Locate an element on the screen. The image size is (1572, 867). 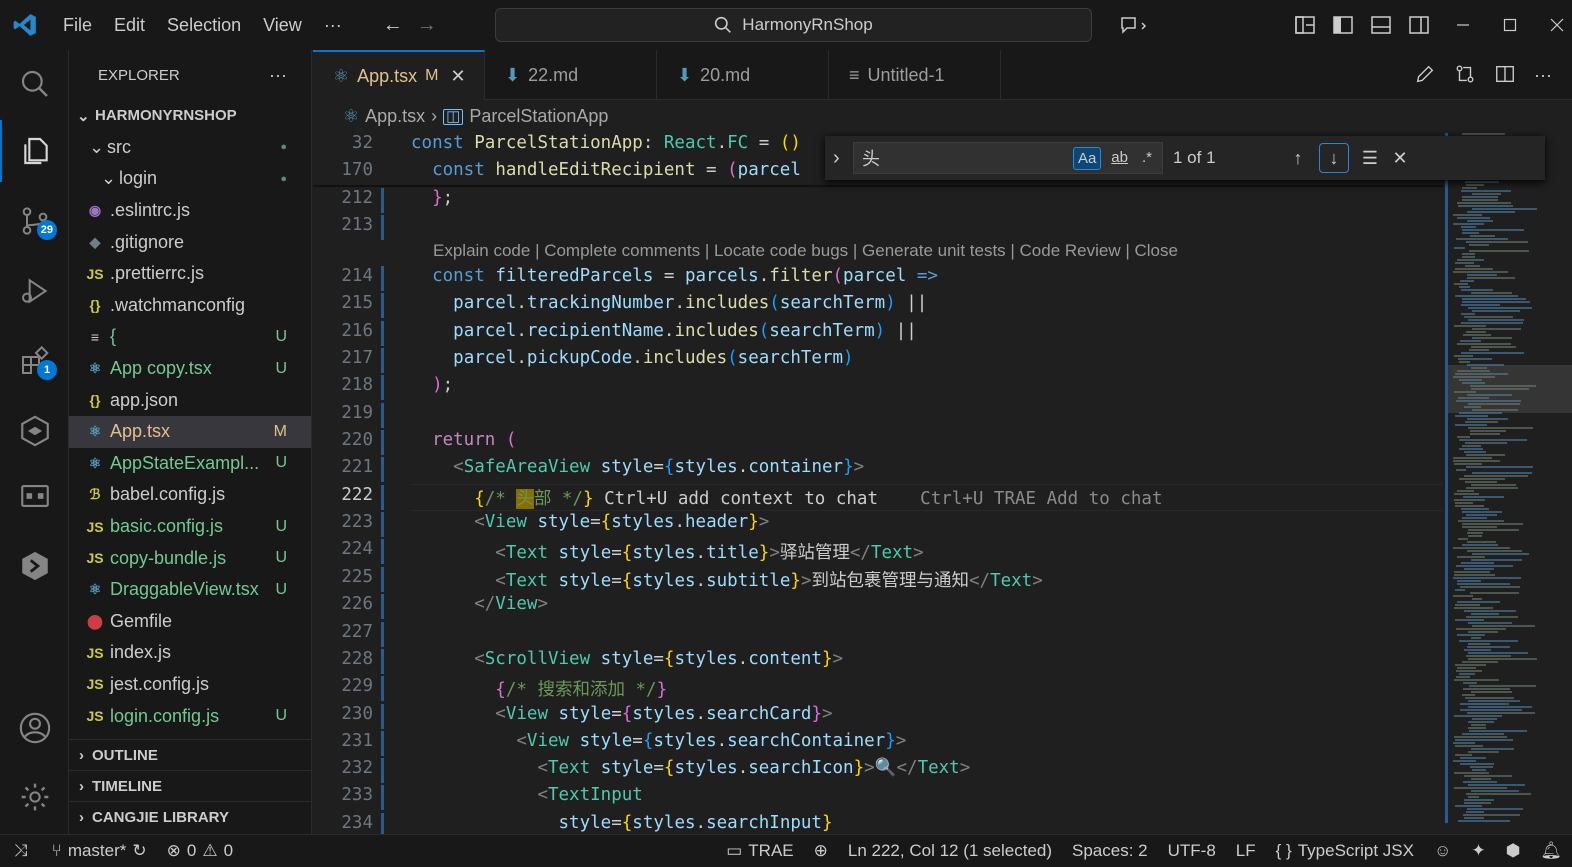
copilot-icon: ☺ is located at coordinates (1442, 851).